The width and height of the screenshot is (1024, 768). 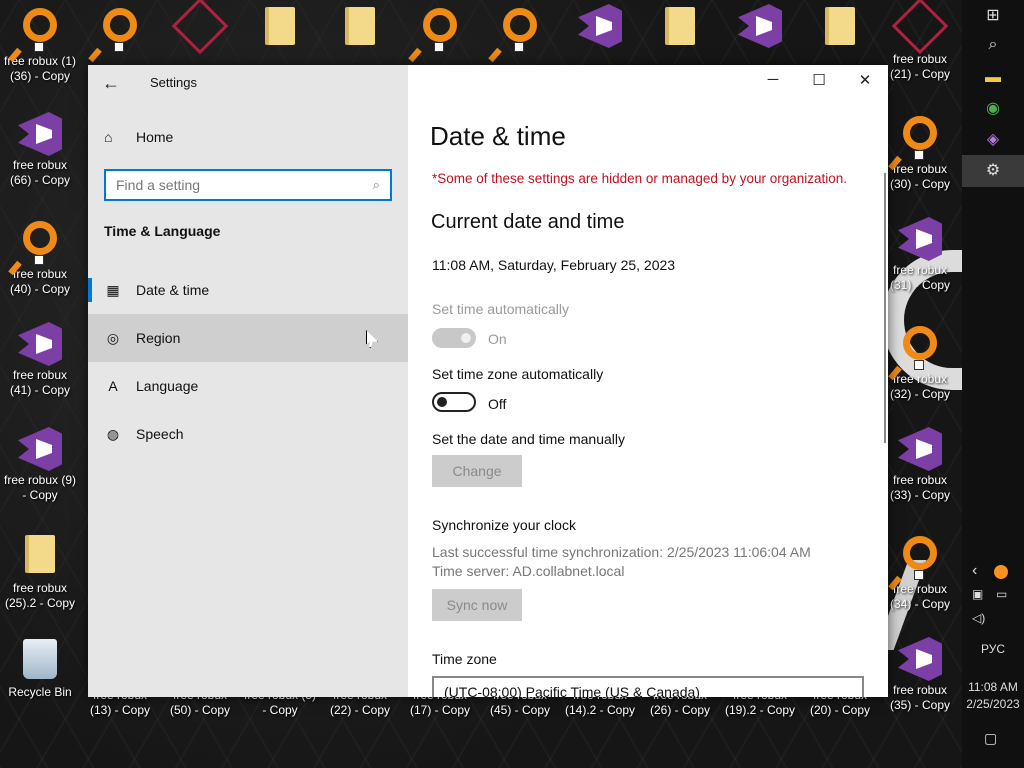 I want to click on desktop-icon: free robux (30) - Copy, so click(x=920, y=152).